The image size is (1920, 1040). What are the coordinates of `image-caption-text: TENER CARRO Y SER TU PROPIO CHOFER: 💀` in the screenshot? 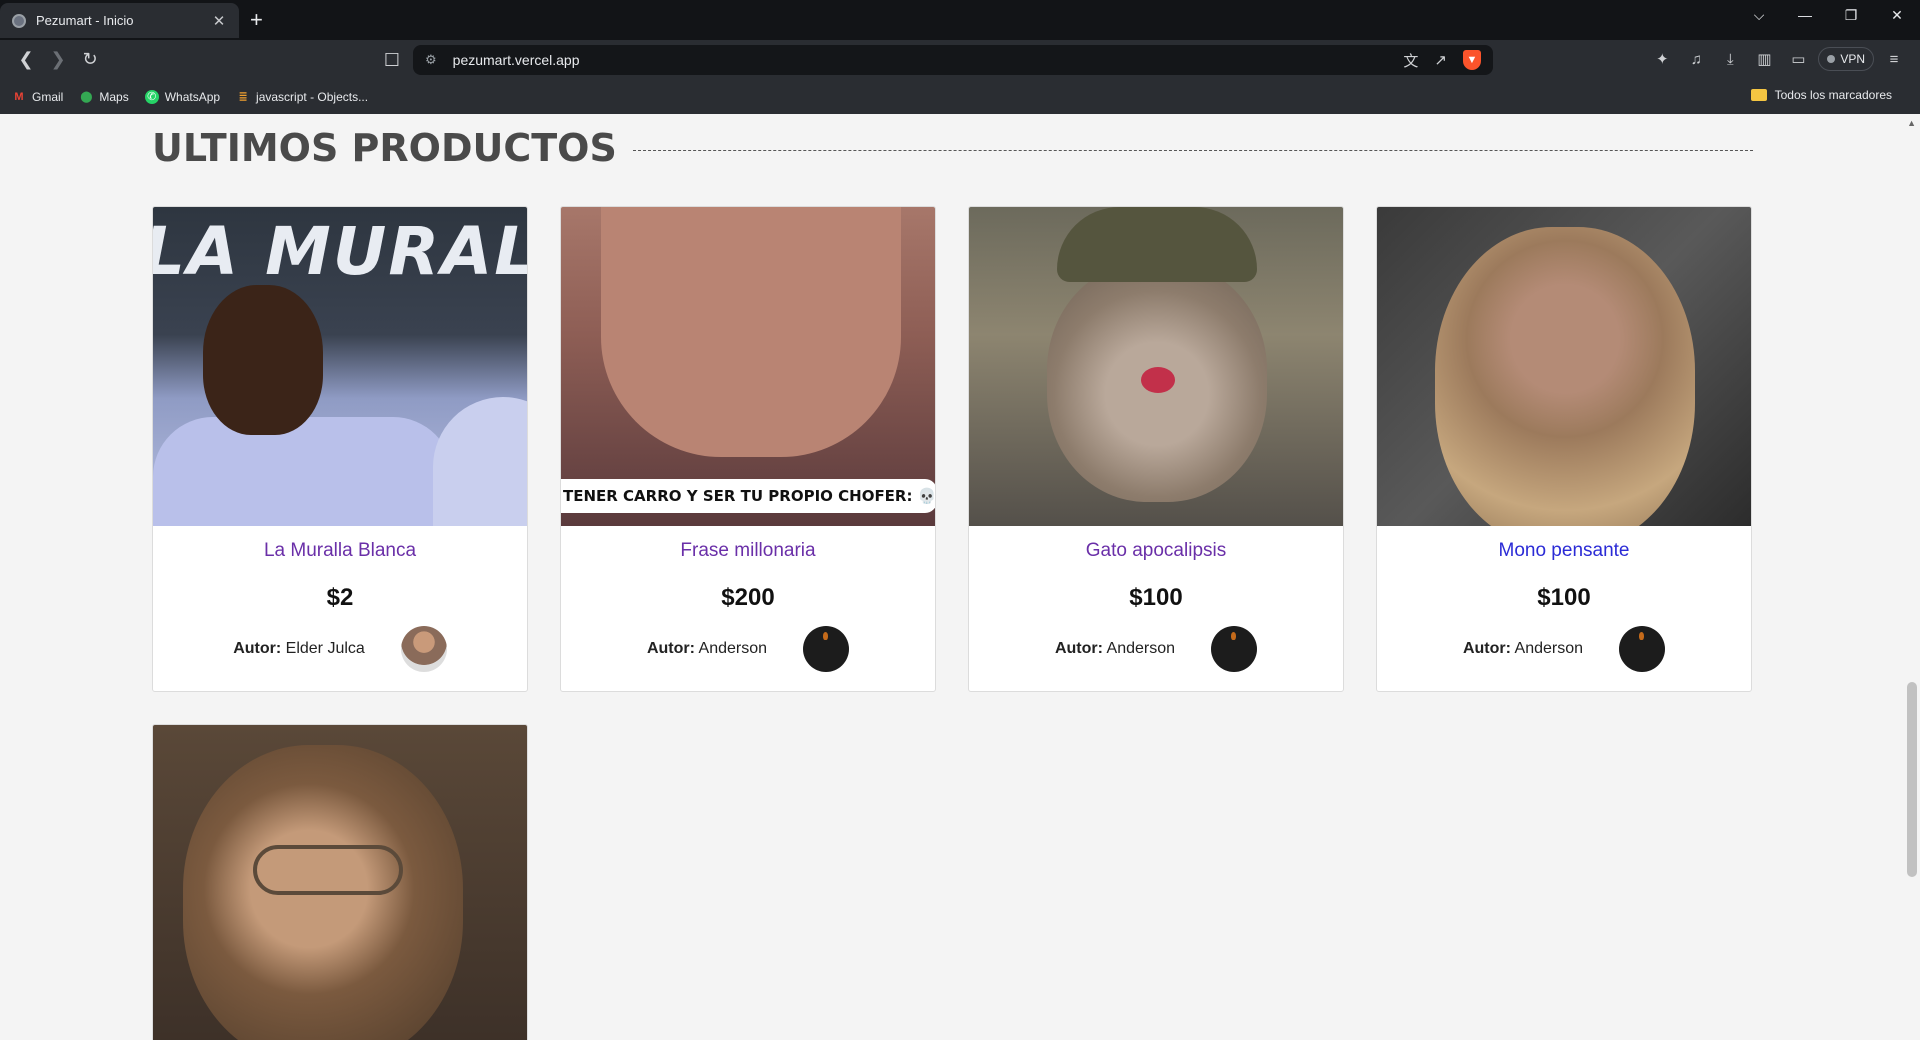 It's located at (748, 496).